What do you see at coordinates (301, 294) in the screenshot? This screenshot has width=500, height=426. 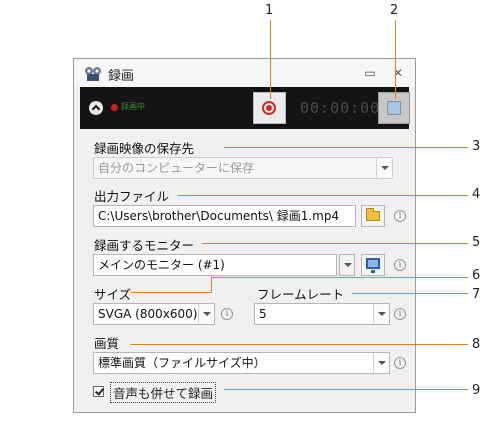 I see `framerate-label: フレームレート` at bounding box center [301, 294].